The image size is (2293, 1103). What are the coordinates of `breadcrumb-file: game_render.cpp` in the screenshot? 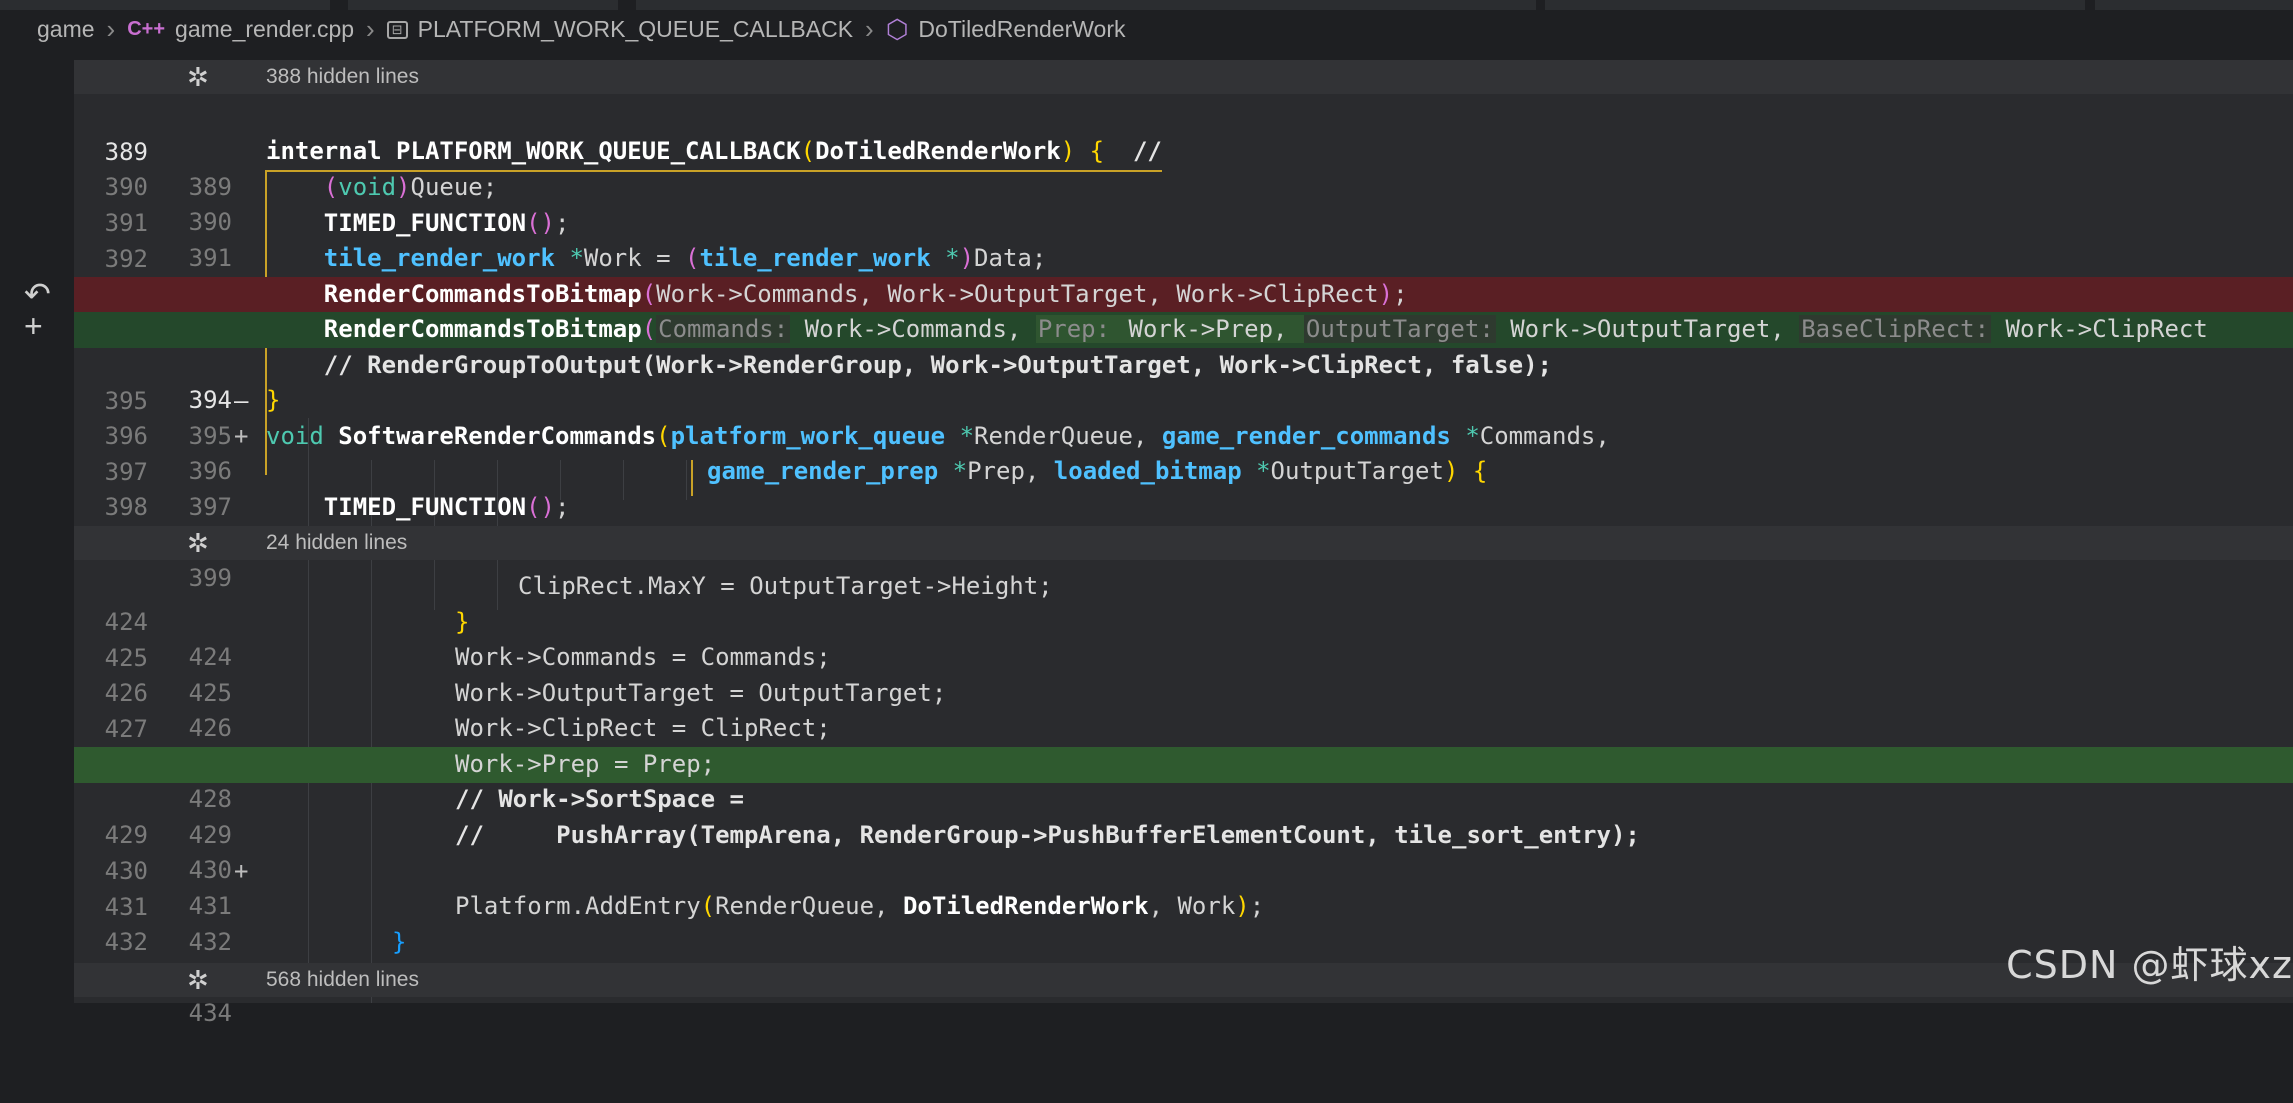 It's located at (264, 29).